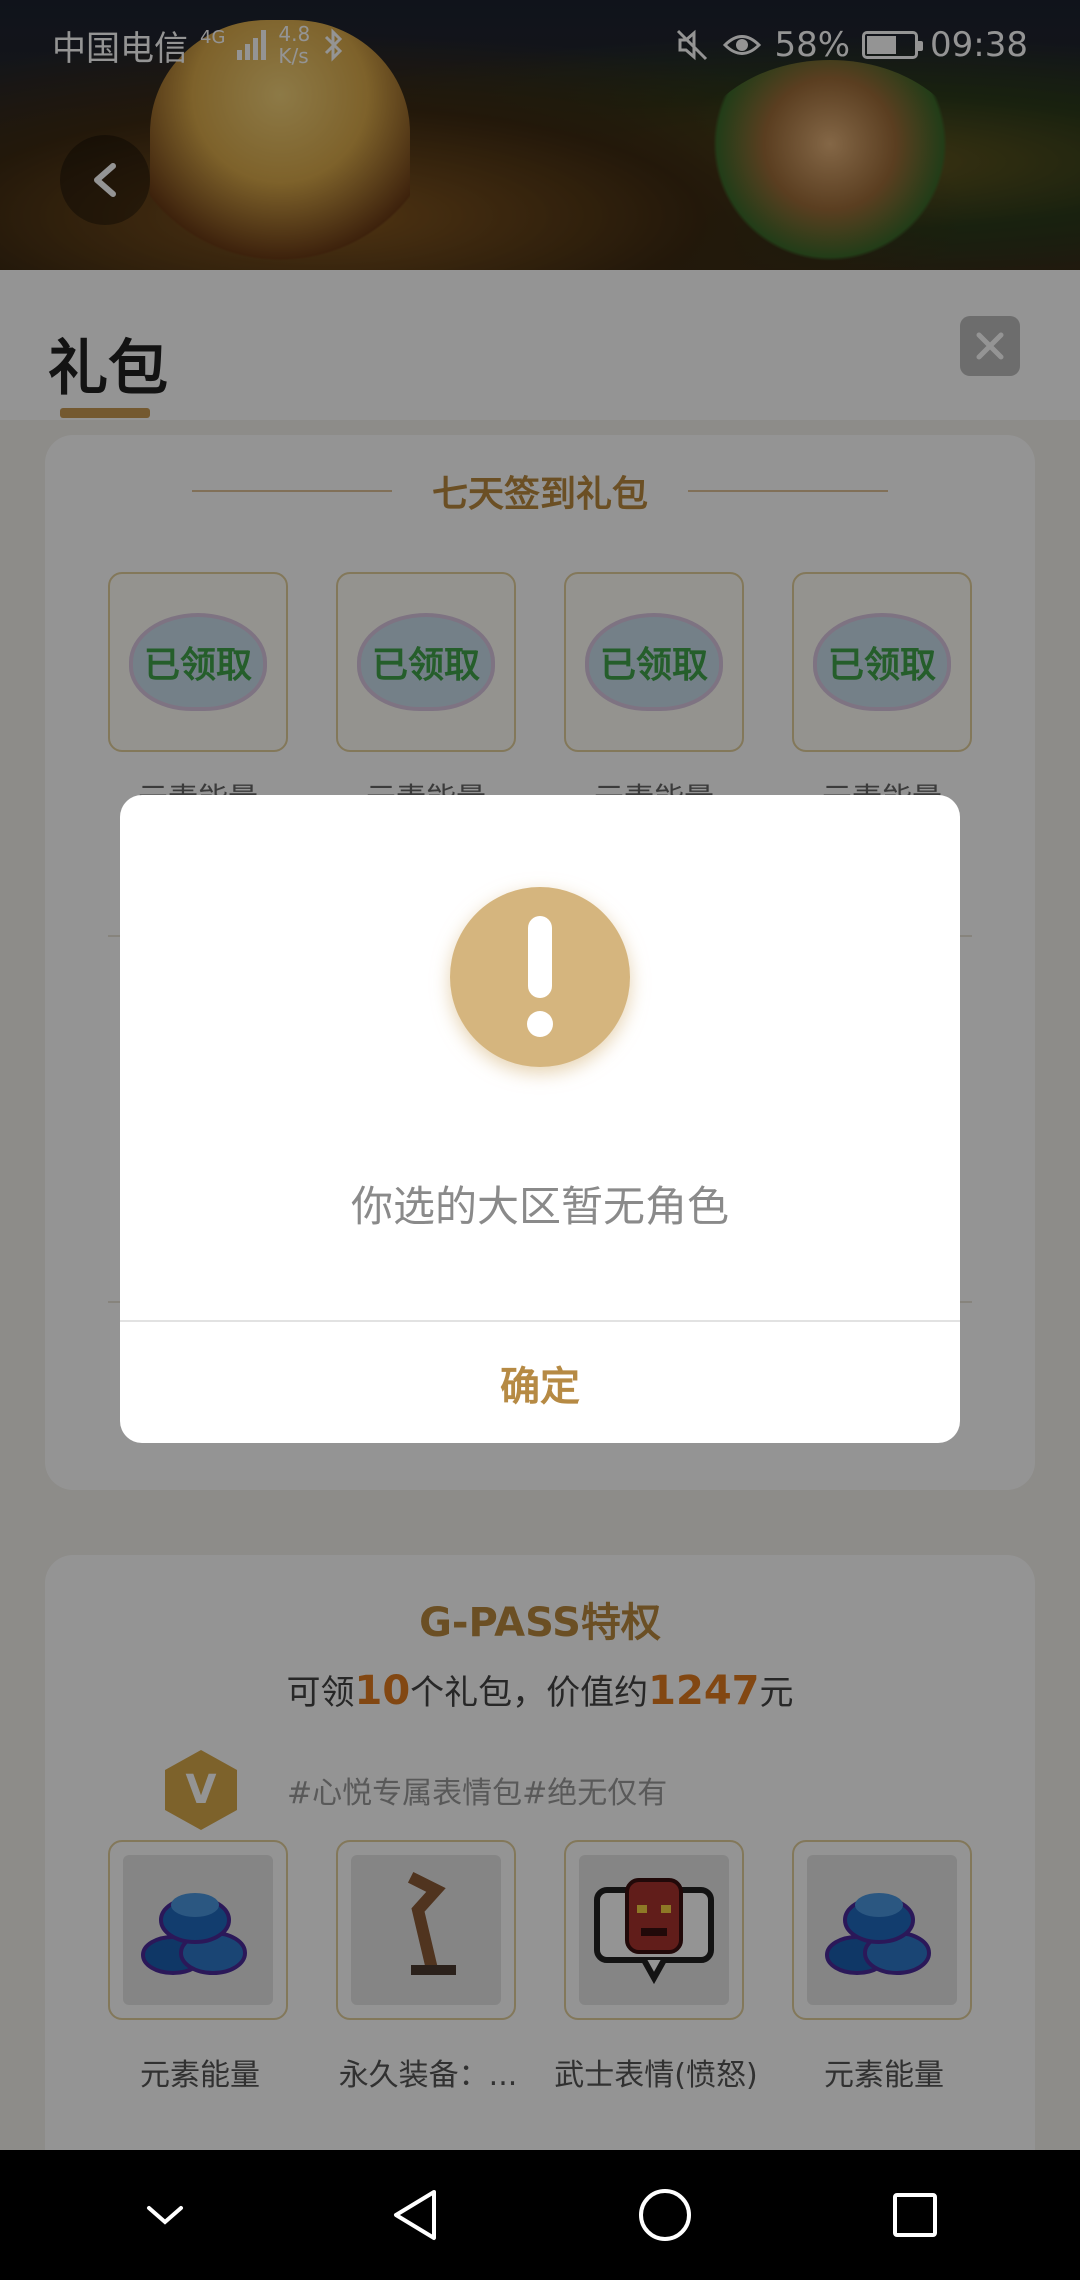 The image size is (1080, 2280). I want to click on dialog-message: 你选的大区暂无角色, so click(539, 1206).